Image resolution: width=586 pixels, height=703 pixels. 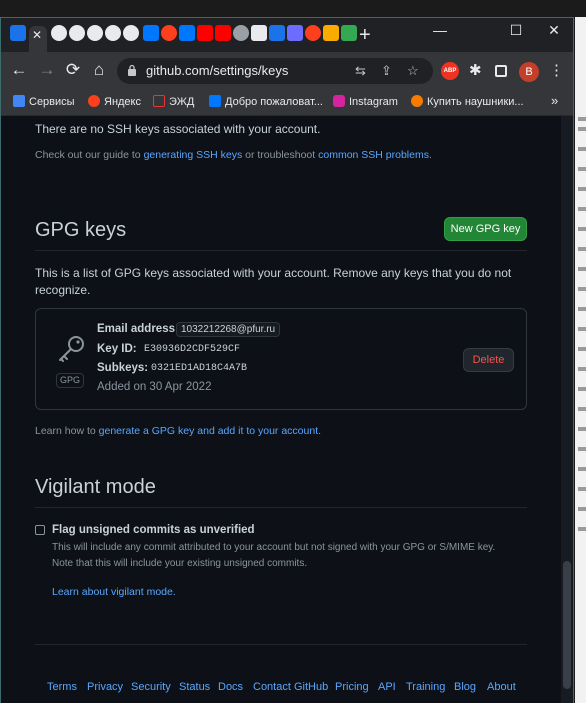 What do you see at coordinates (114, 101) in the screenshot?
I see `bookmark-yandex: Яндекс` at bounding box center [114, 101].